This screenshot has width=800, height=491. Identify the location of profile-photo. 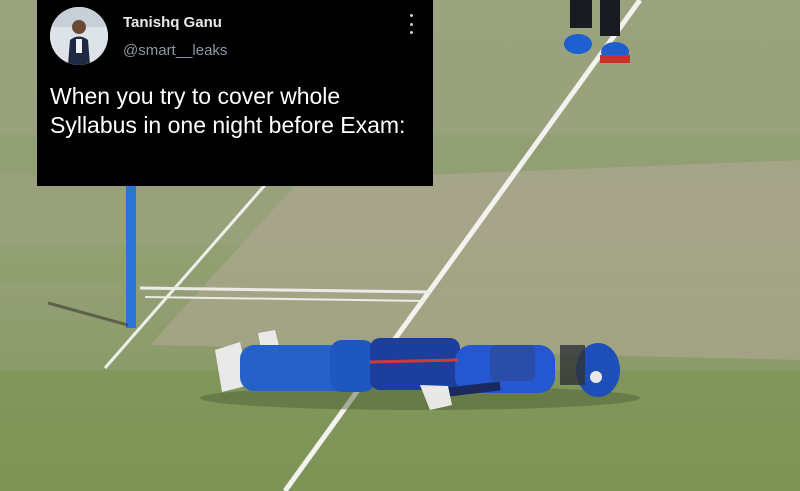
(79, 36).